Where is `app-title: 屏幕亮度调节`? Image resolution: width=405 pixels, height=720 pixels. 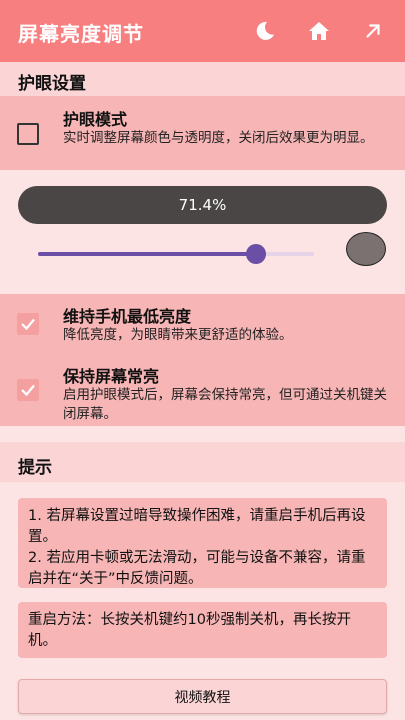 app-title: 屏幕亮度调节 is located at coordinates (81, 34).